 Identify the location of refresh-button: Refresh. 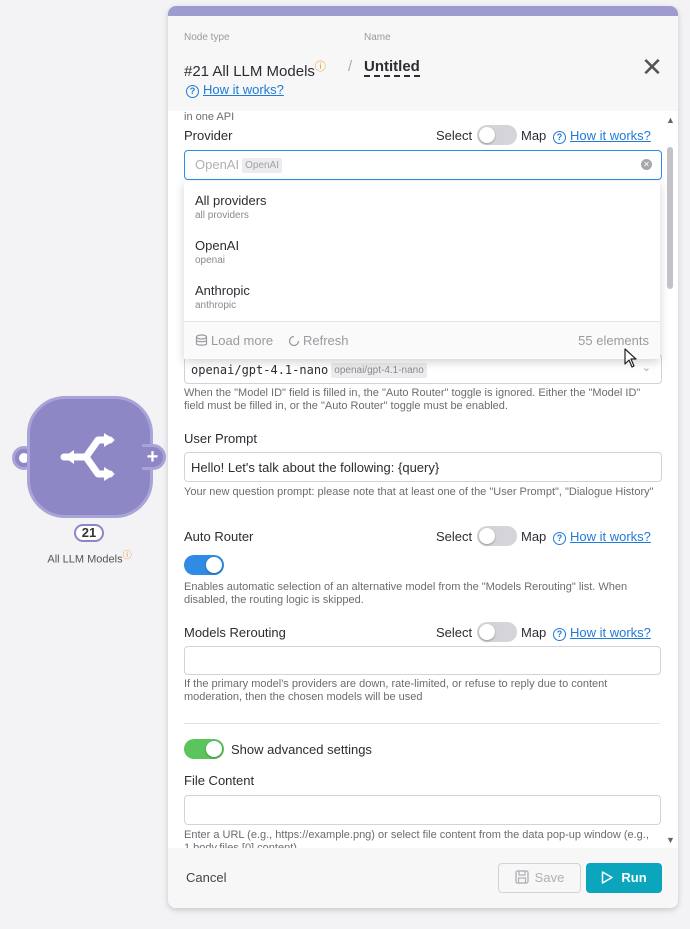
(318, 340).